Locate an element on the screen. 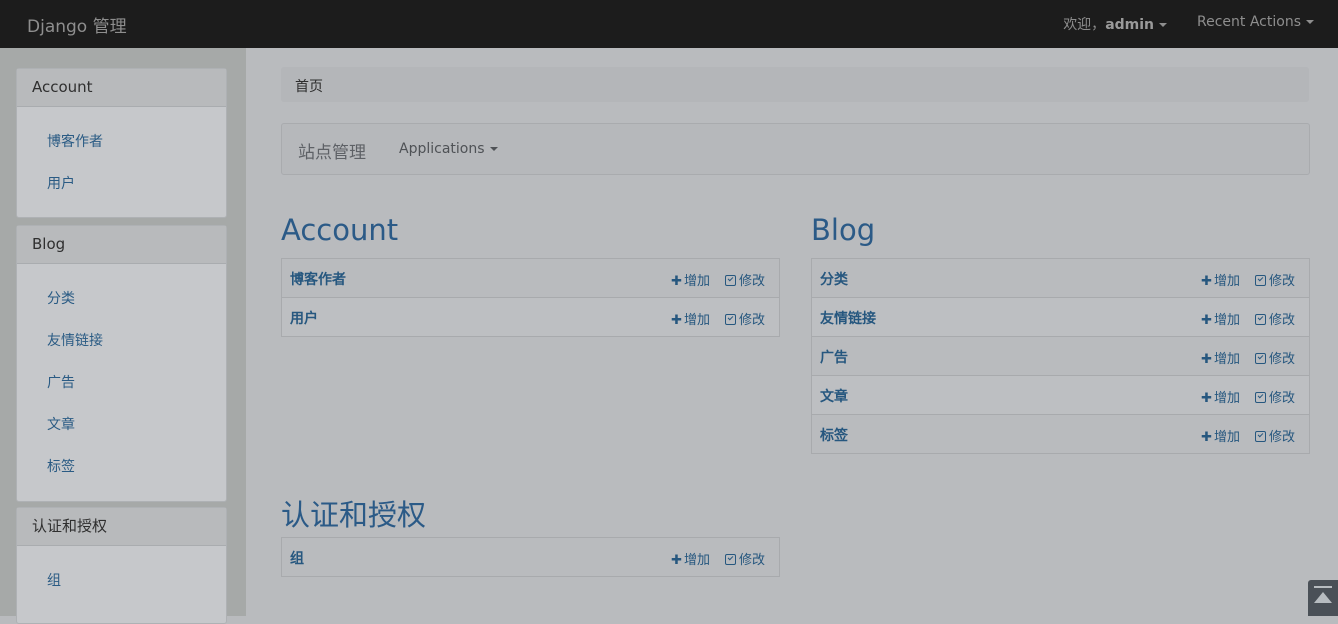  sidebar-item-users: 用户 is located at coordinates (121, 184).